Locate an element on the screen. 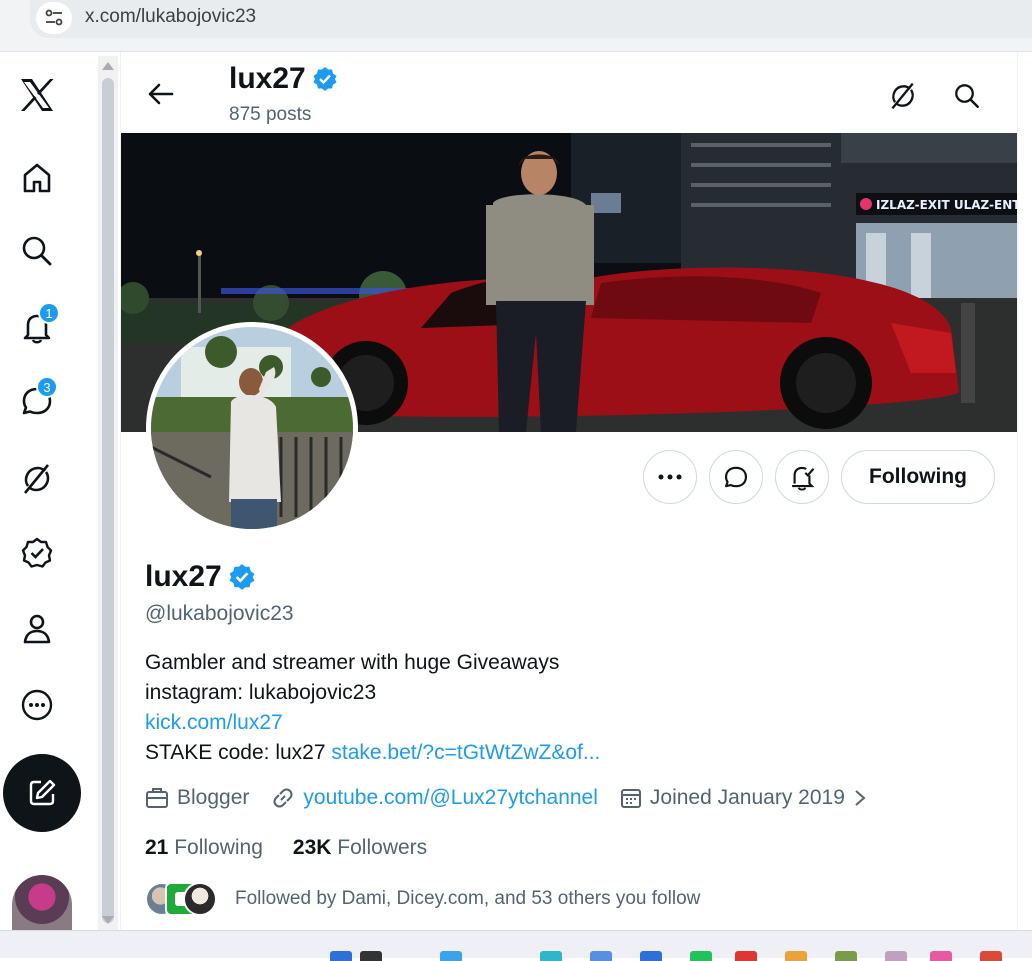 This screenshot has width=1032, height=961. home-icon is located at coordinates (37, 178).